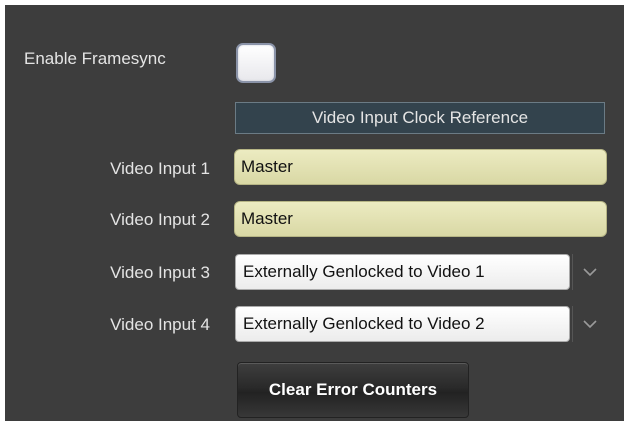  Describe the element at coordinates (420, 118) in the screenshot. I see `clock-reference-header: Video Input Clock Reference` at that location.